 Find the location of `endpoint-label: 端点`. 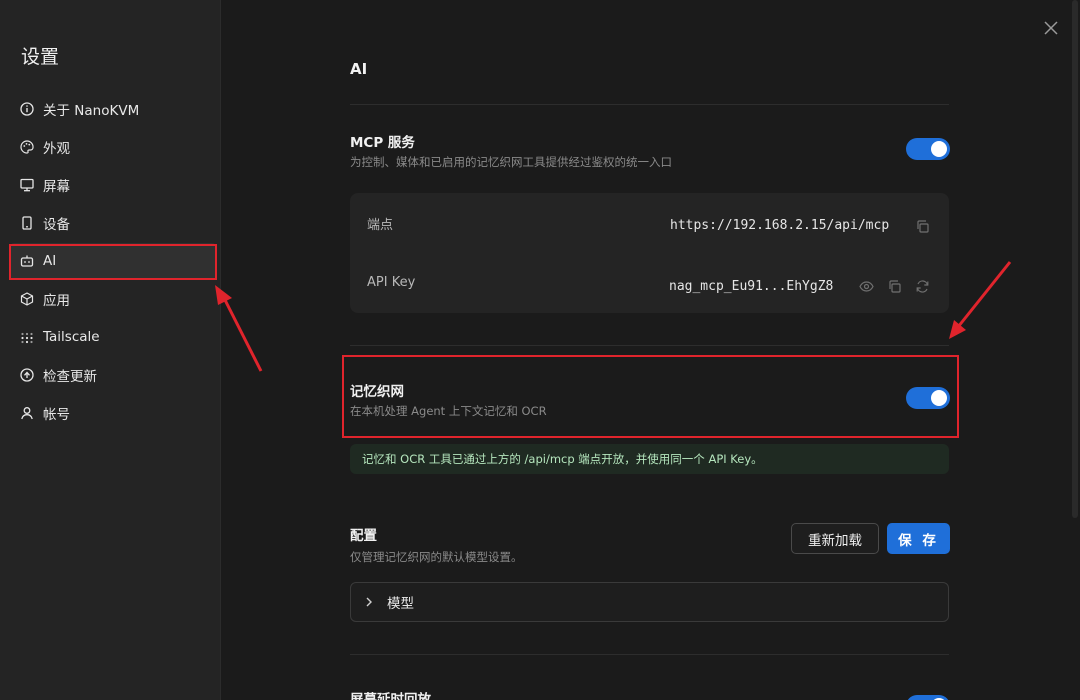

endpoint-label: 端点 is located at coordinates (380, 225).